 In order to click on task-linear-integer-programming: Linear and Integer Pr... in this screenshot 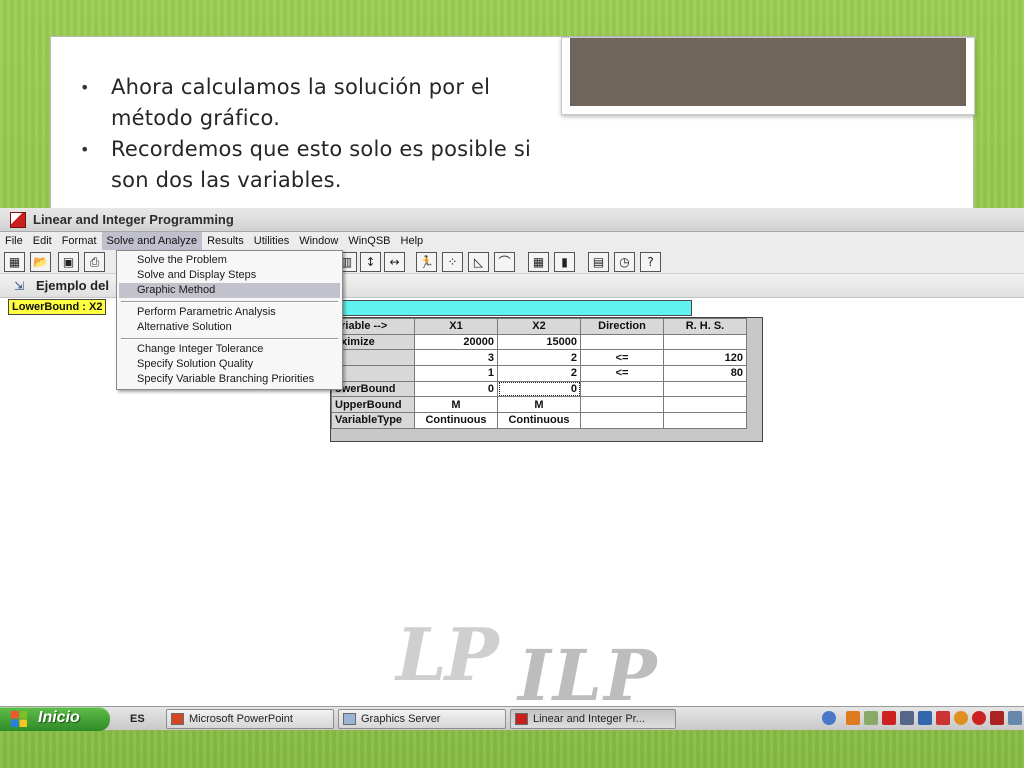, I will do `click(593, 719)`.